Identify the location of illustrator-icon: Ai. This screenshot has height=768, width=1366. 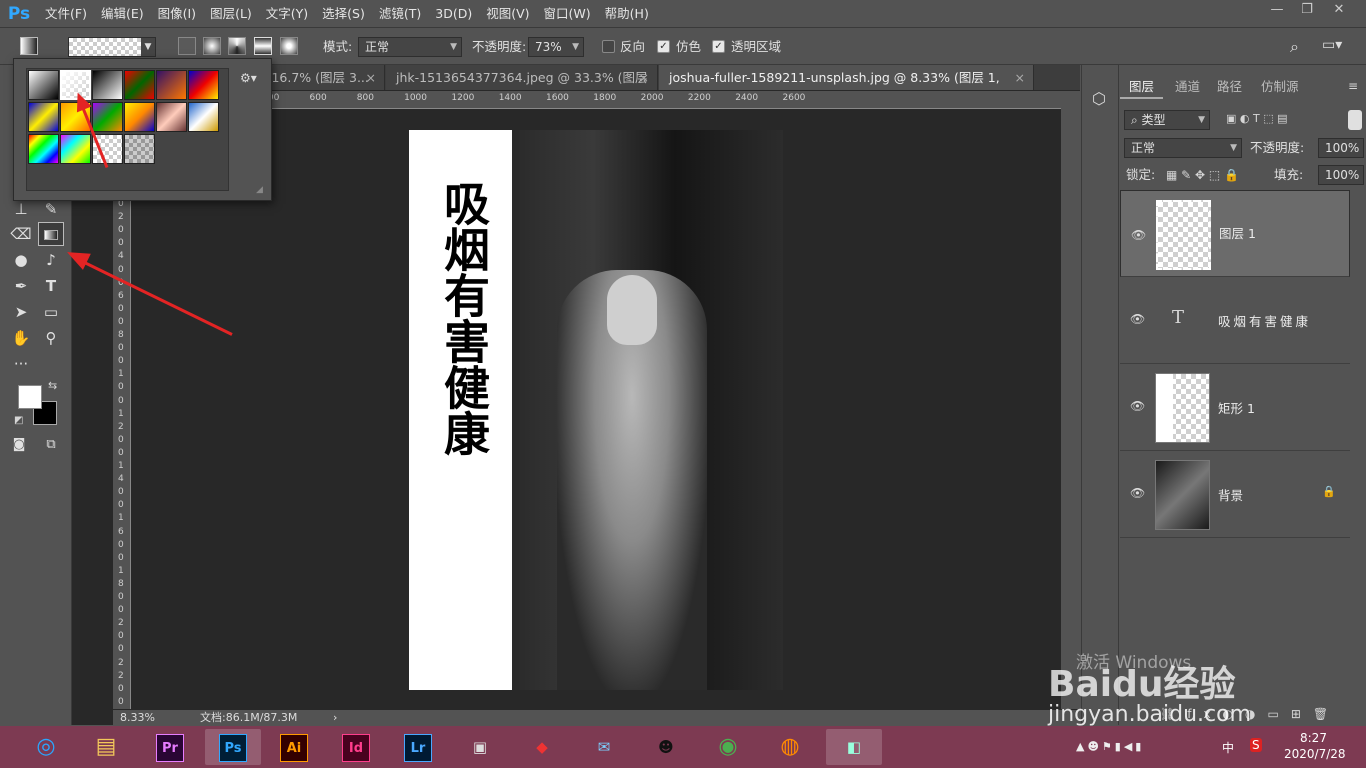
(294, 747).